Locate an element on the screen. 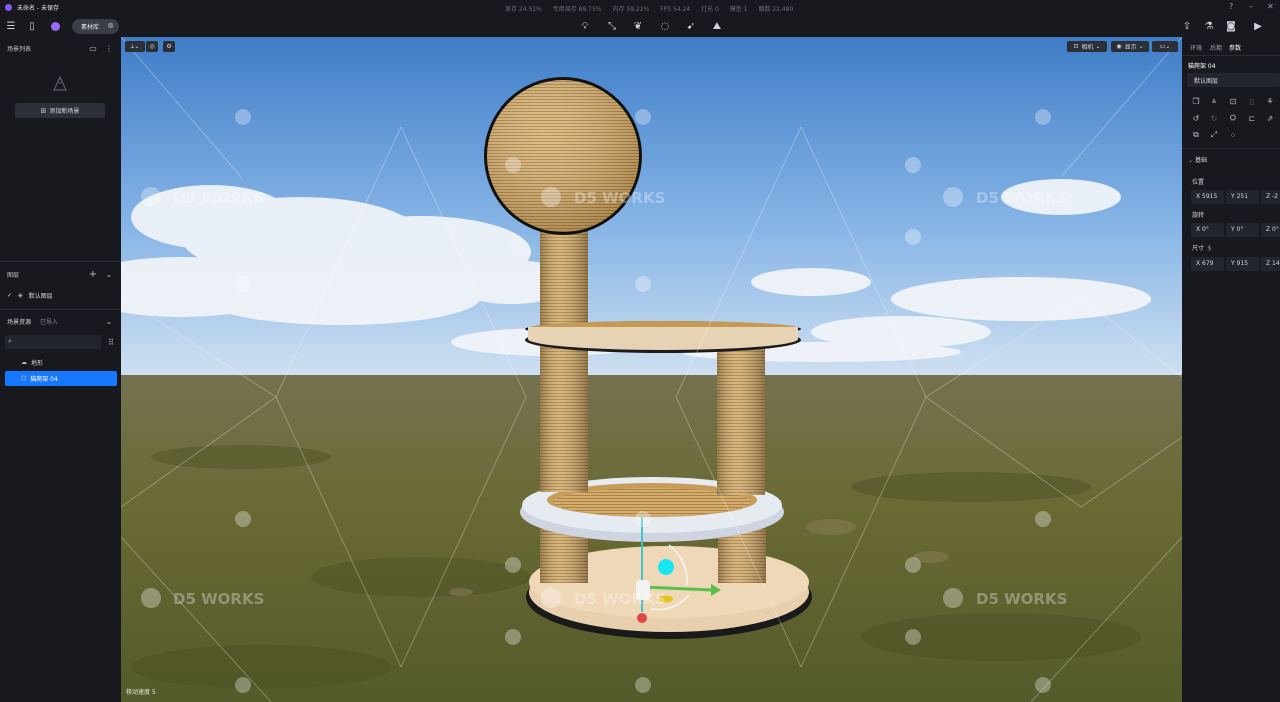  tab-label: 已导入 is located at coordinates (49, 322).